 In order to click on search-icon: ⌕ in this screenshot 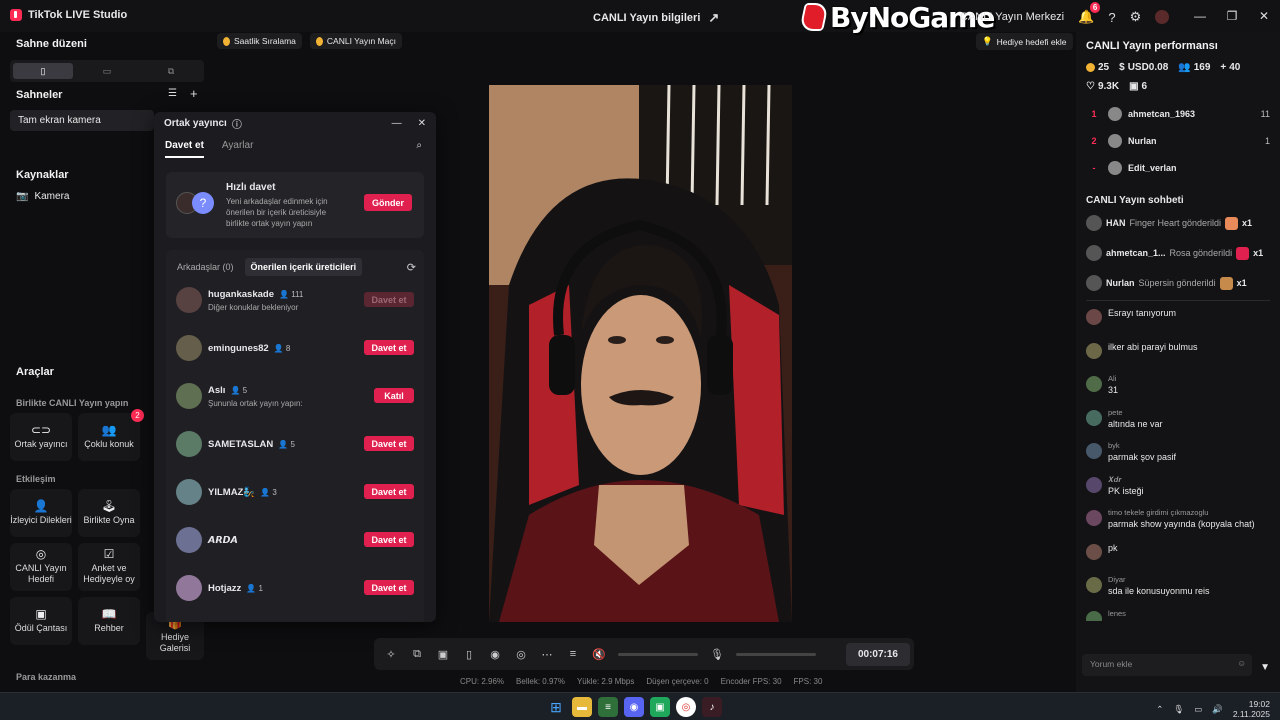, I will do `click(419, 145)`.